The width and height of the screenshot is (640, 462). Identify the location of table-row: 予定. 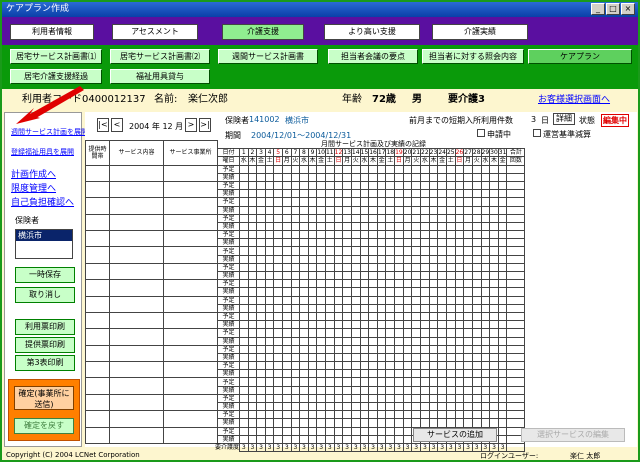
(307, 239).